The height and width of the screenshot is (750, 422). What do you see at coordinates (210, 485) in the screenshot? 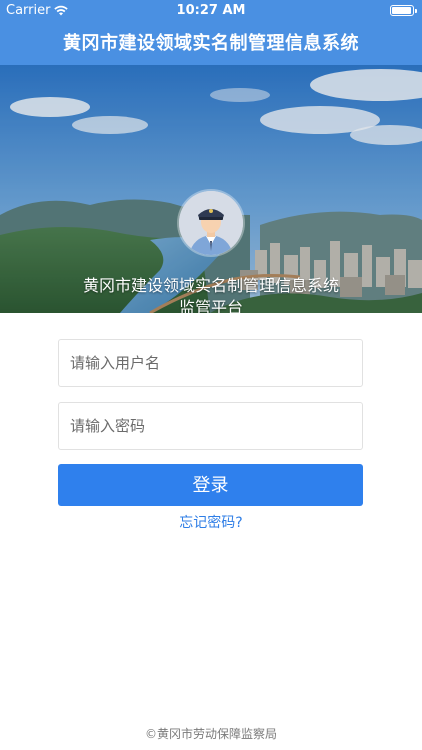
I see `login-button: 登录` at bounding box center [210, 485].